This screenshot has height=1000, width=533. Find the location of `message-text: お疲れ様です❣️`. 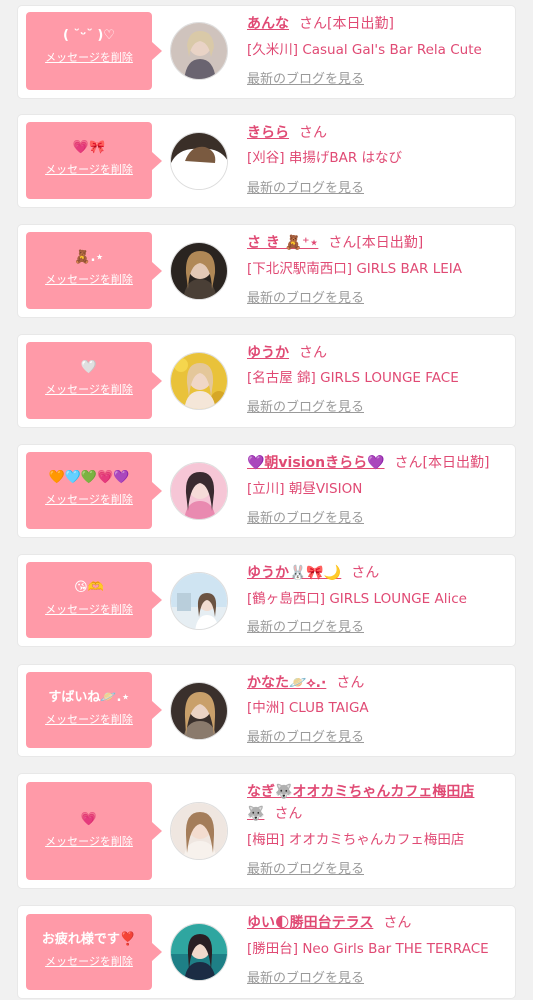

message-text: お疲れ様です❣️ is located at coordinates (89, 939).